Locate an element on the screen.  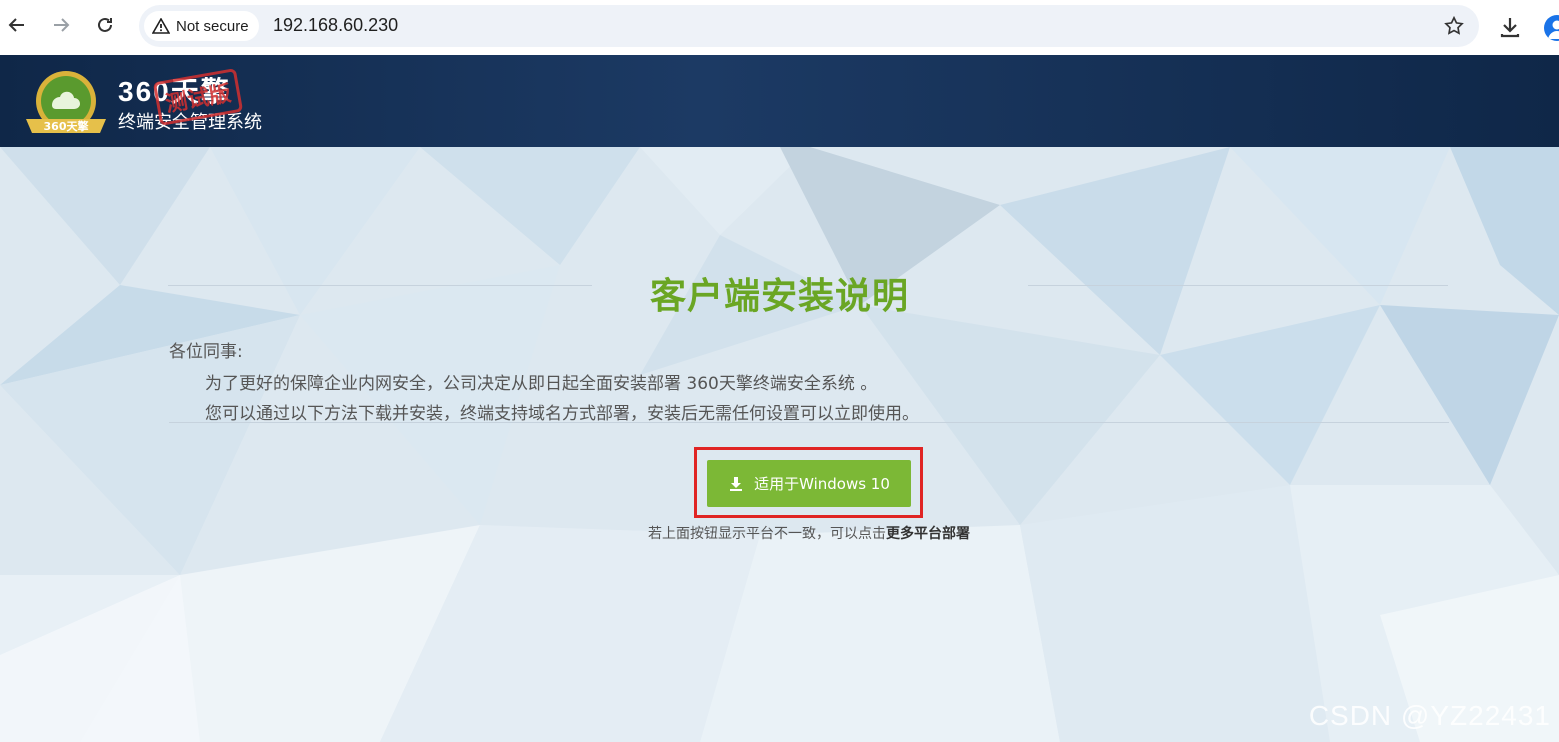
csdn-watermark: CSDN @YZ22431 is located at coordinates (1429, 715).